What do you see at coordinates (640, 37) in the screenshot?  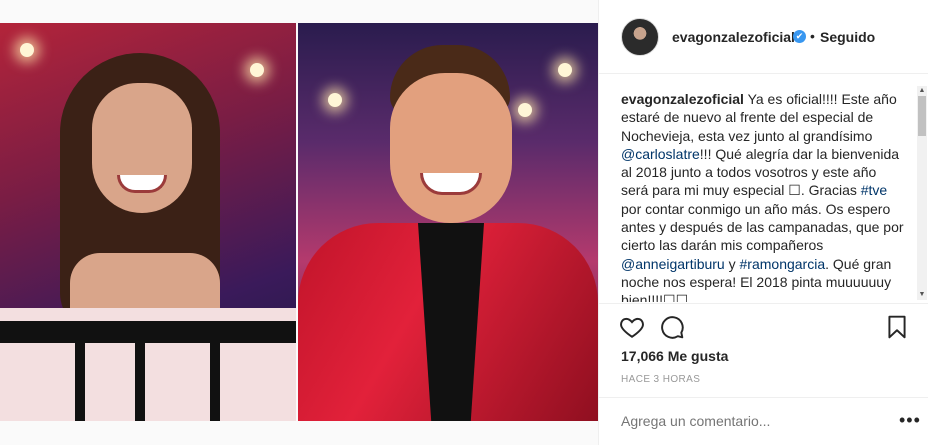 I see `avatar` at bounding box center [640, 37].